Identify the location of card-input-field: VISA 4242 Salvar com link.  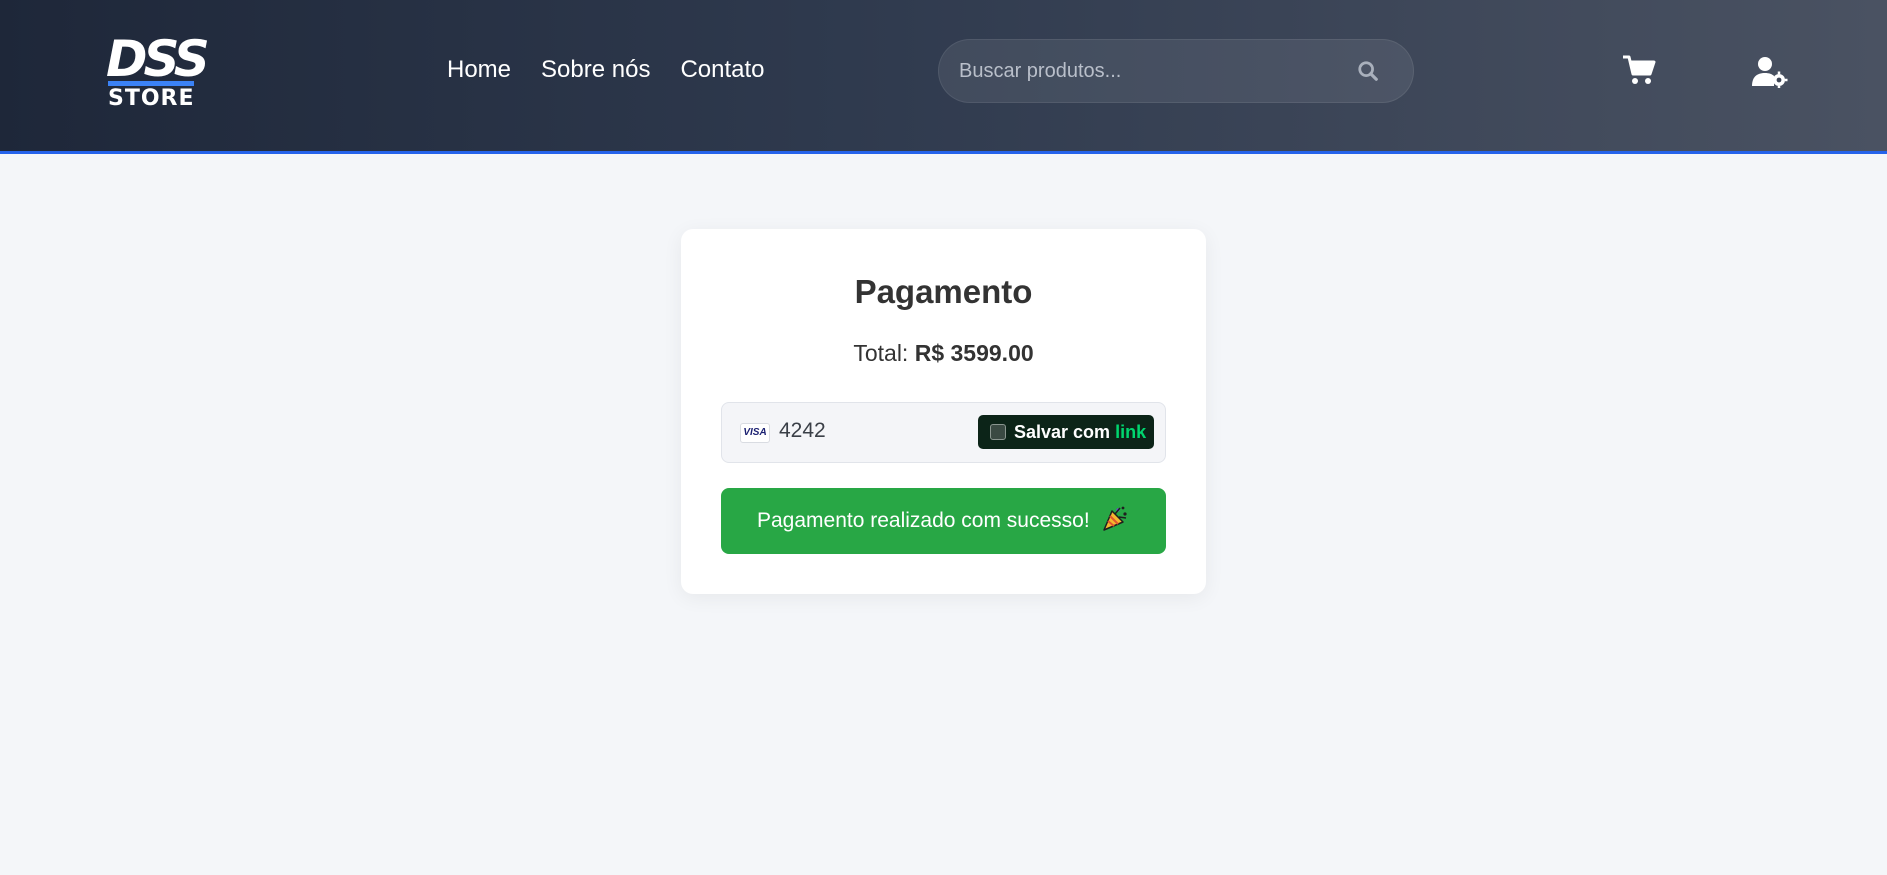
(943, 432).